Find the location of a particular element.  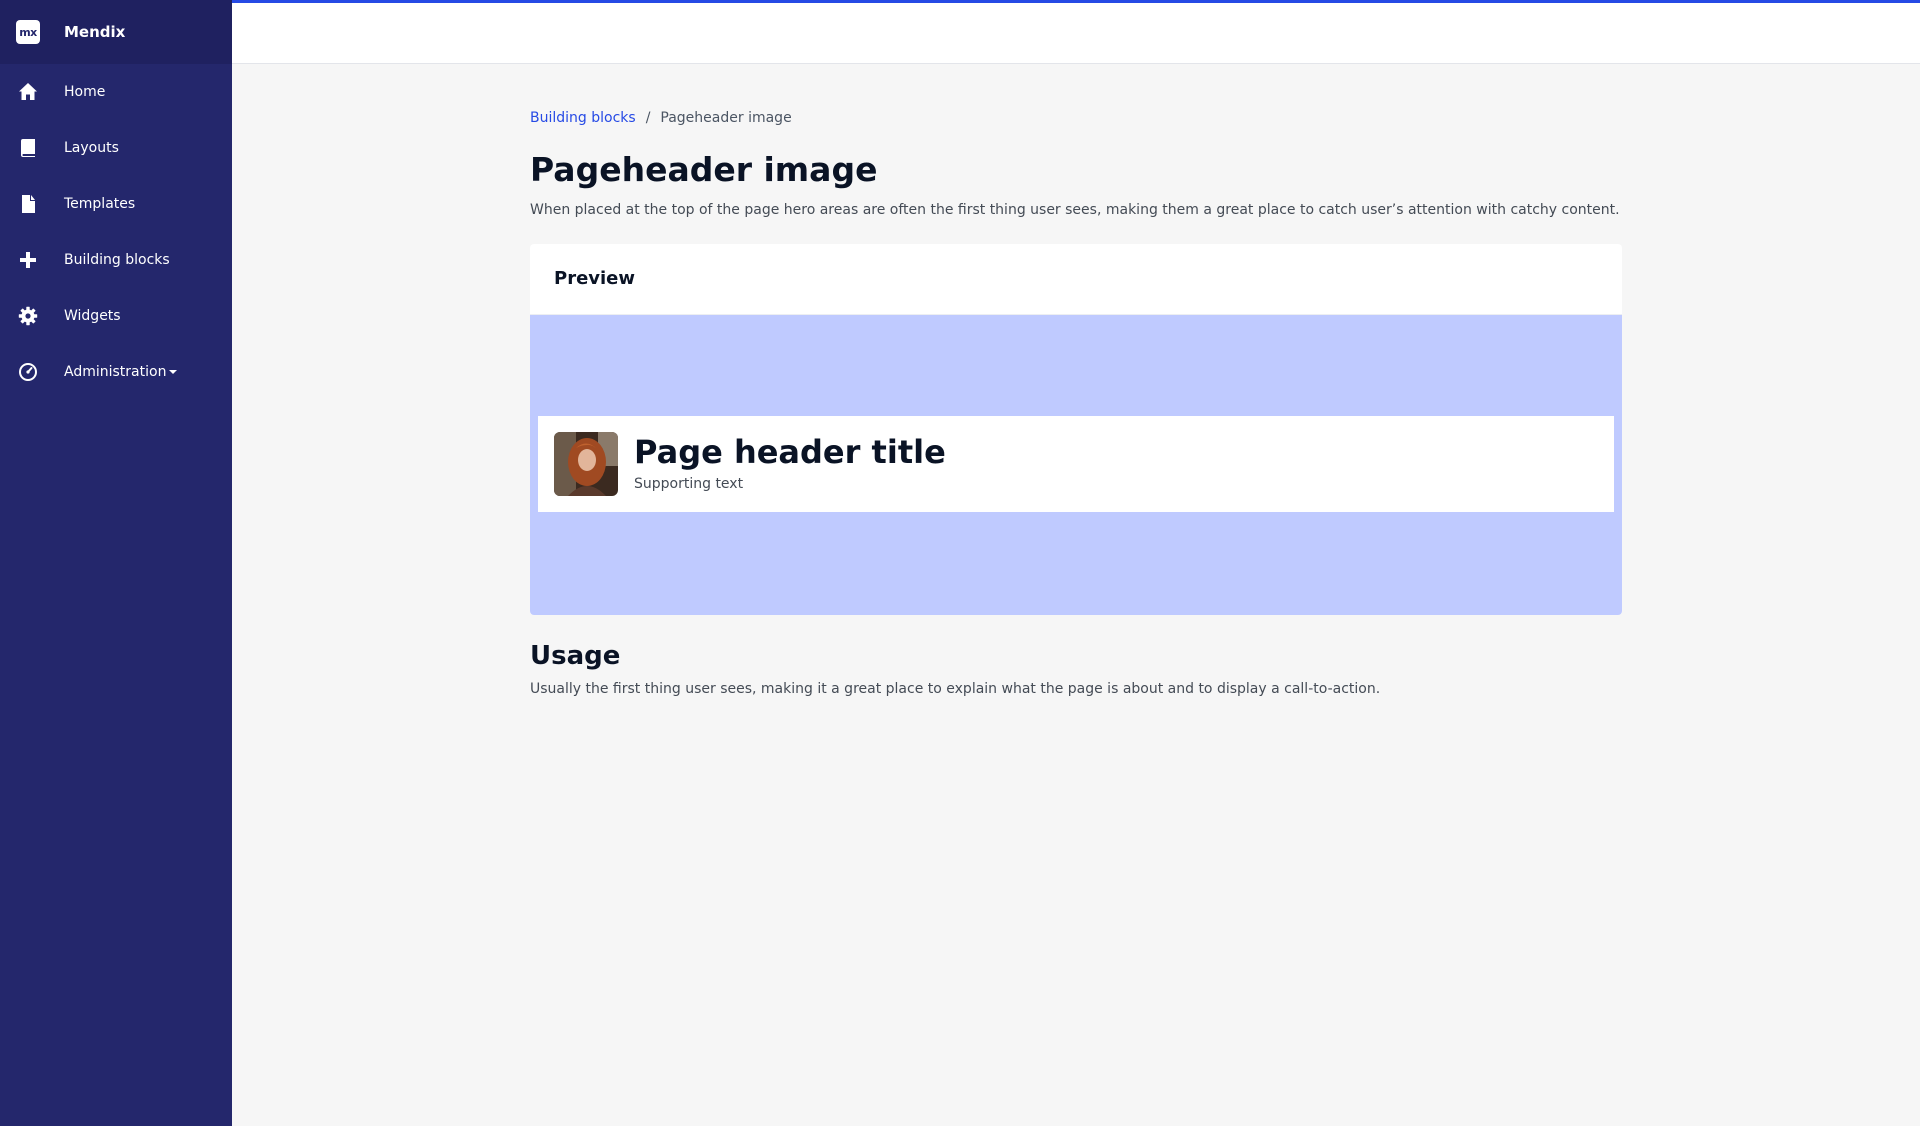

sidebar-item-label: Administration is located at coordinates (121, 372).